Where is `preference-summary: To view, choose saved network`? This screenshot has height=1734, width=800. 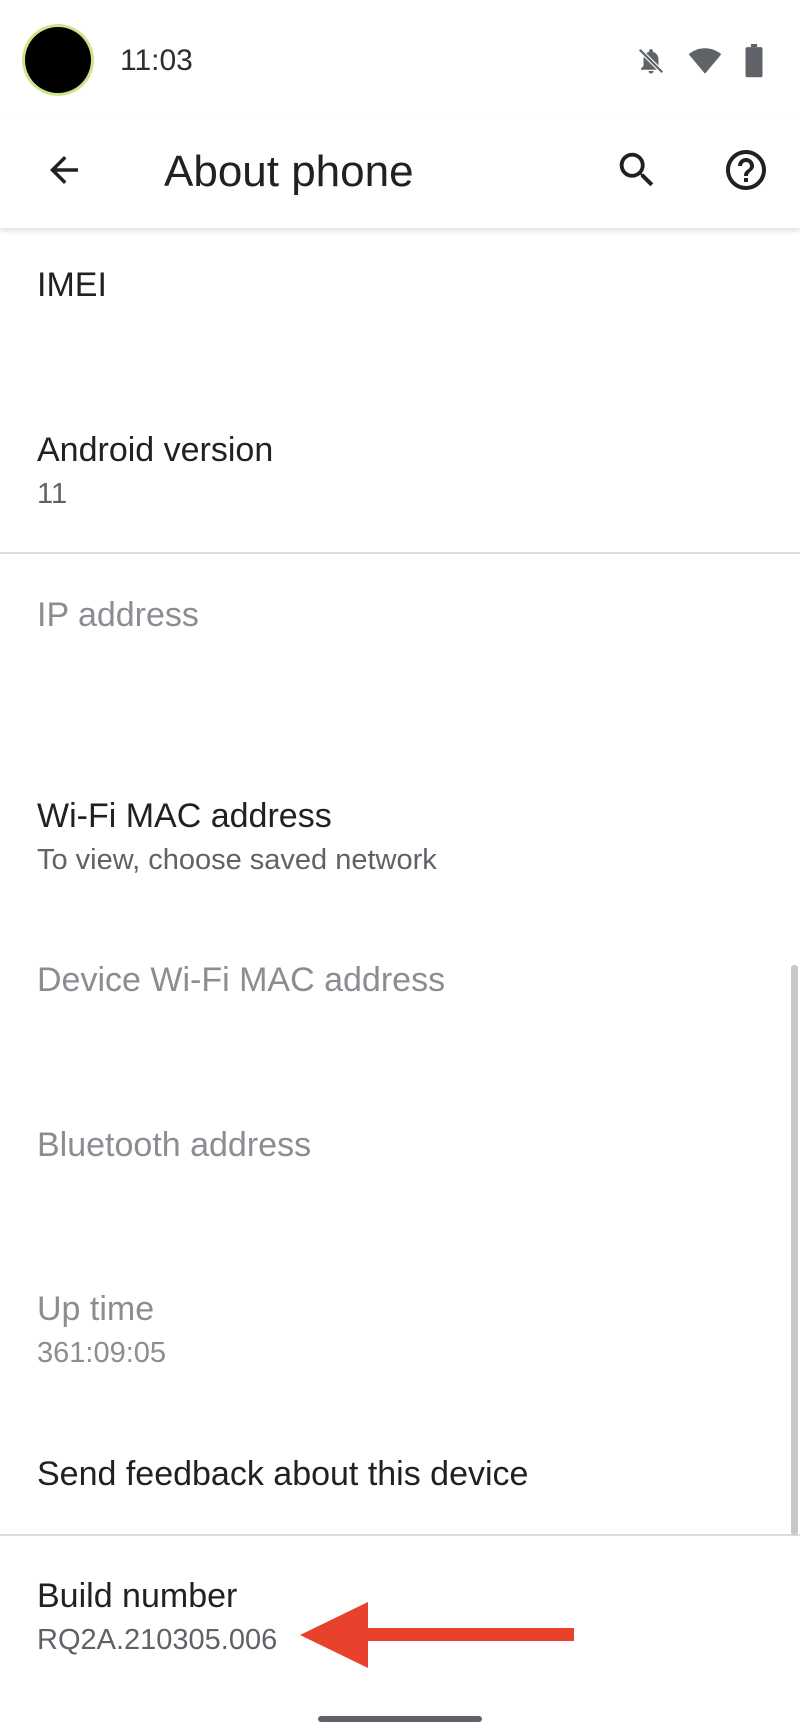
preference-summary: To view, choose saved network is located at coordinates (237, 860).